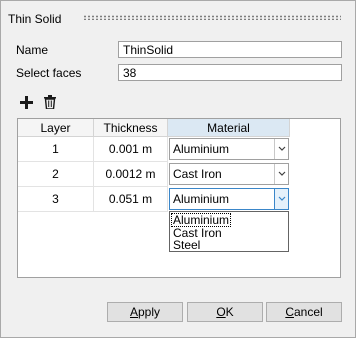 The height and width of the screenshot is (338, 356). Describe the element at coordinates (308, 312) in the screenshot. I see `cancel-button-label: ancel` at that location.